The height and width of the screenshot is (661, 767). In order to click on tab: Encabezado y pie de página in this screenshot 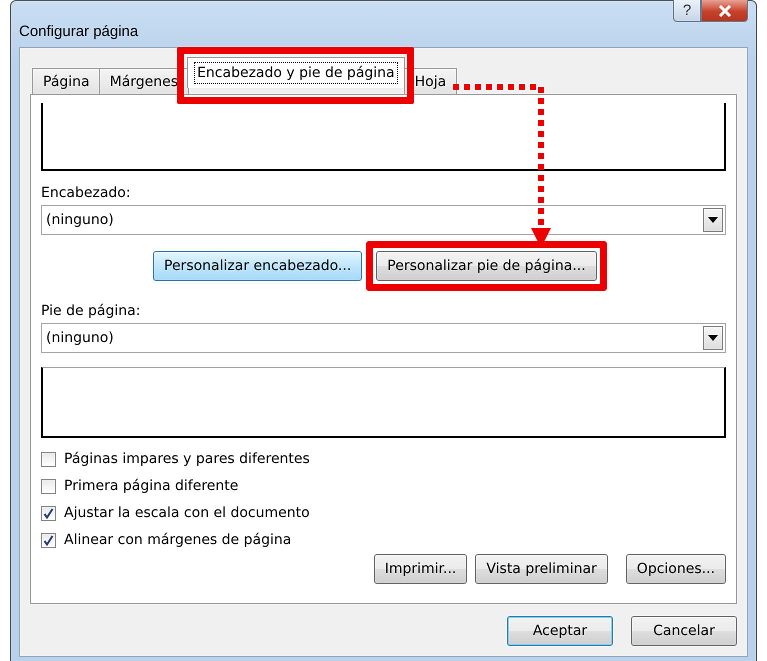, I will do `click(296, 72)`.